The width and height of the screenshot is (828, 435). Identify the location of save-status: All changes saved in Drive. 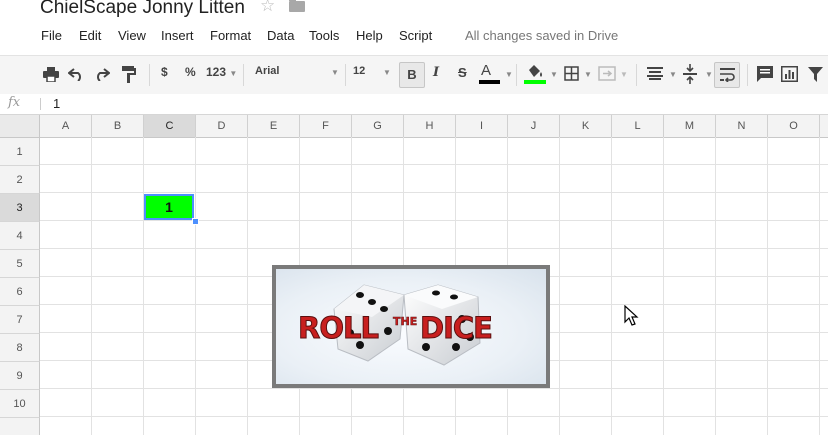
(542, 35).